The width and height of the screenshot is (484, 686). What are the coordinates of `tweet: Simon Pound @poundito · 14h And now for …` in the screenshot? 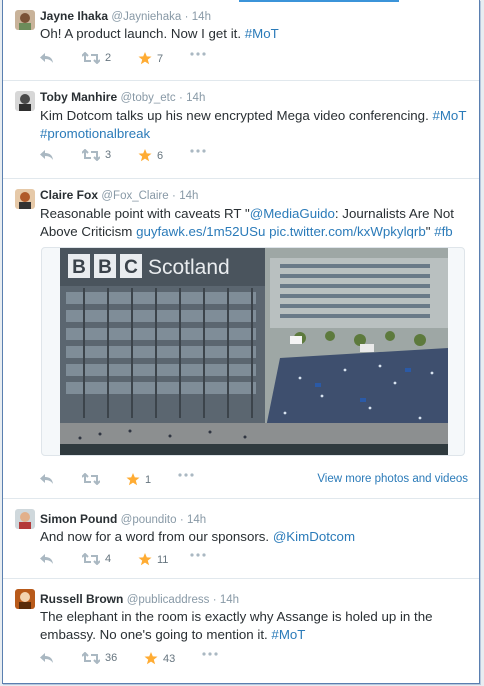 It's located at (241, 539).